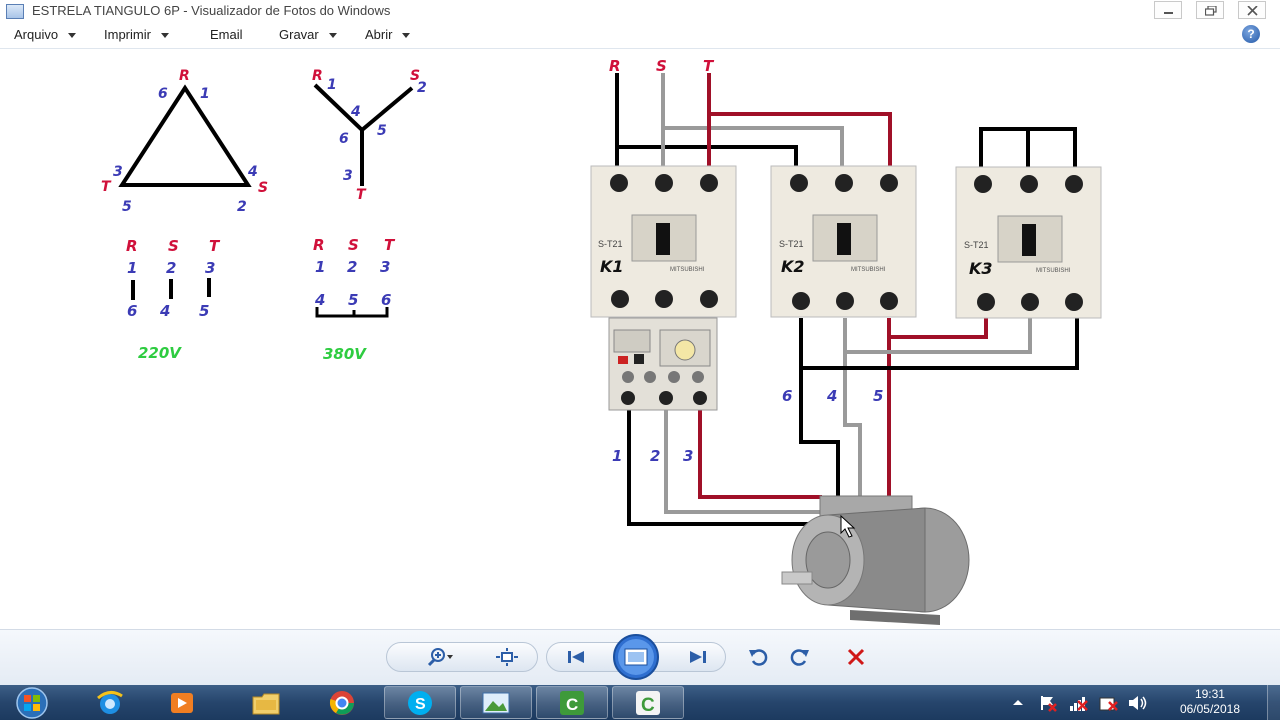 This screenshot has width=1280, height=720. What do you see at coordinates (1108, 703) in the screenshot?
I see `device-icon` at bounding box center [1108, 703].